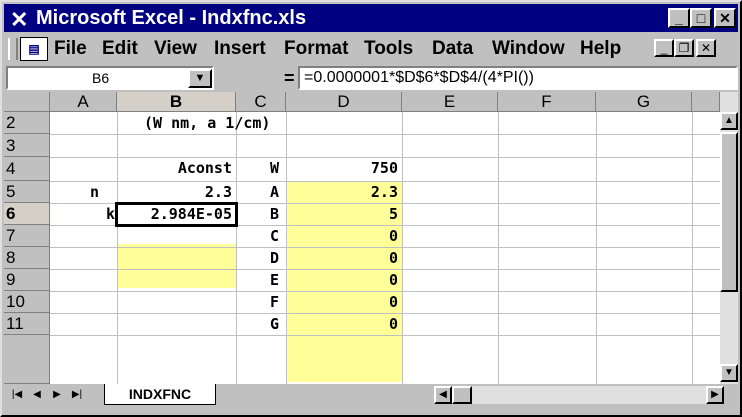 The height and width of the screenshot is (417, 742). I want to click on column-header-d: D, so click(344, 102).